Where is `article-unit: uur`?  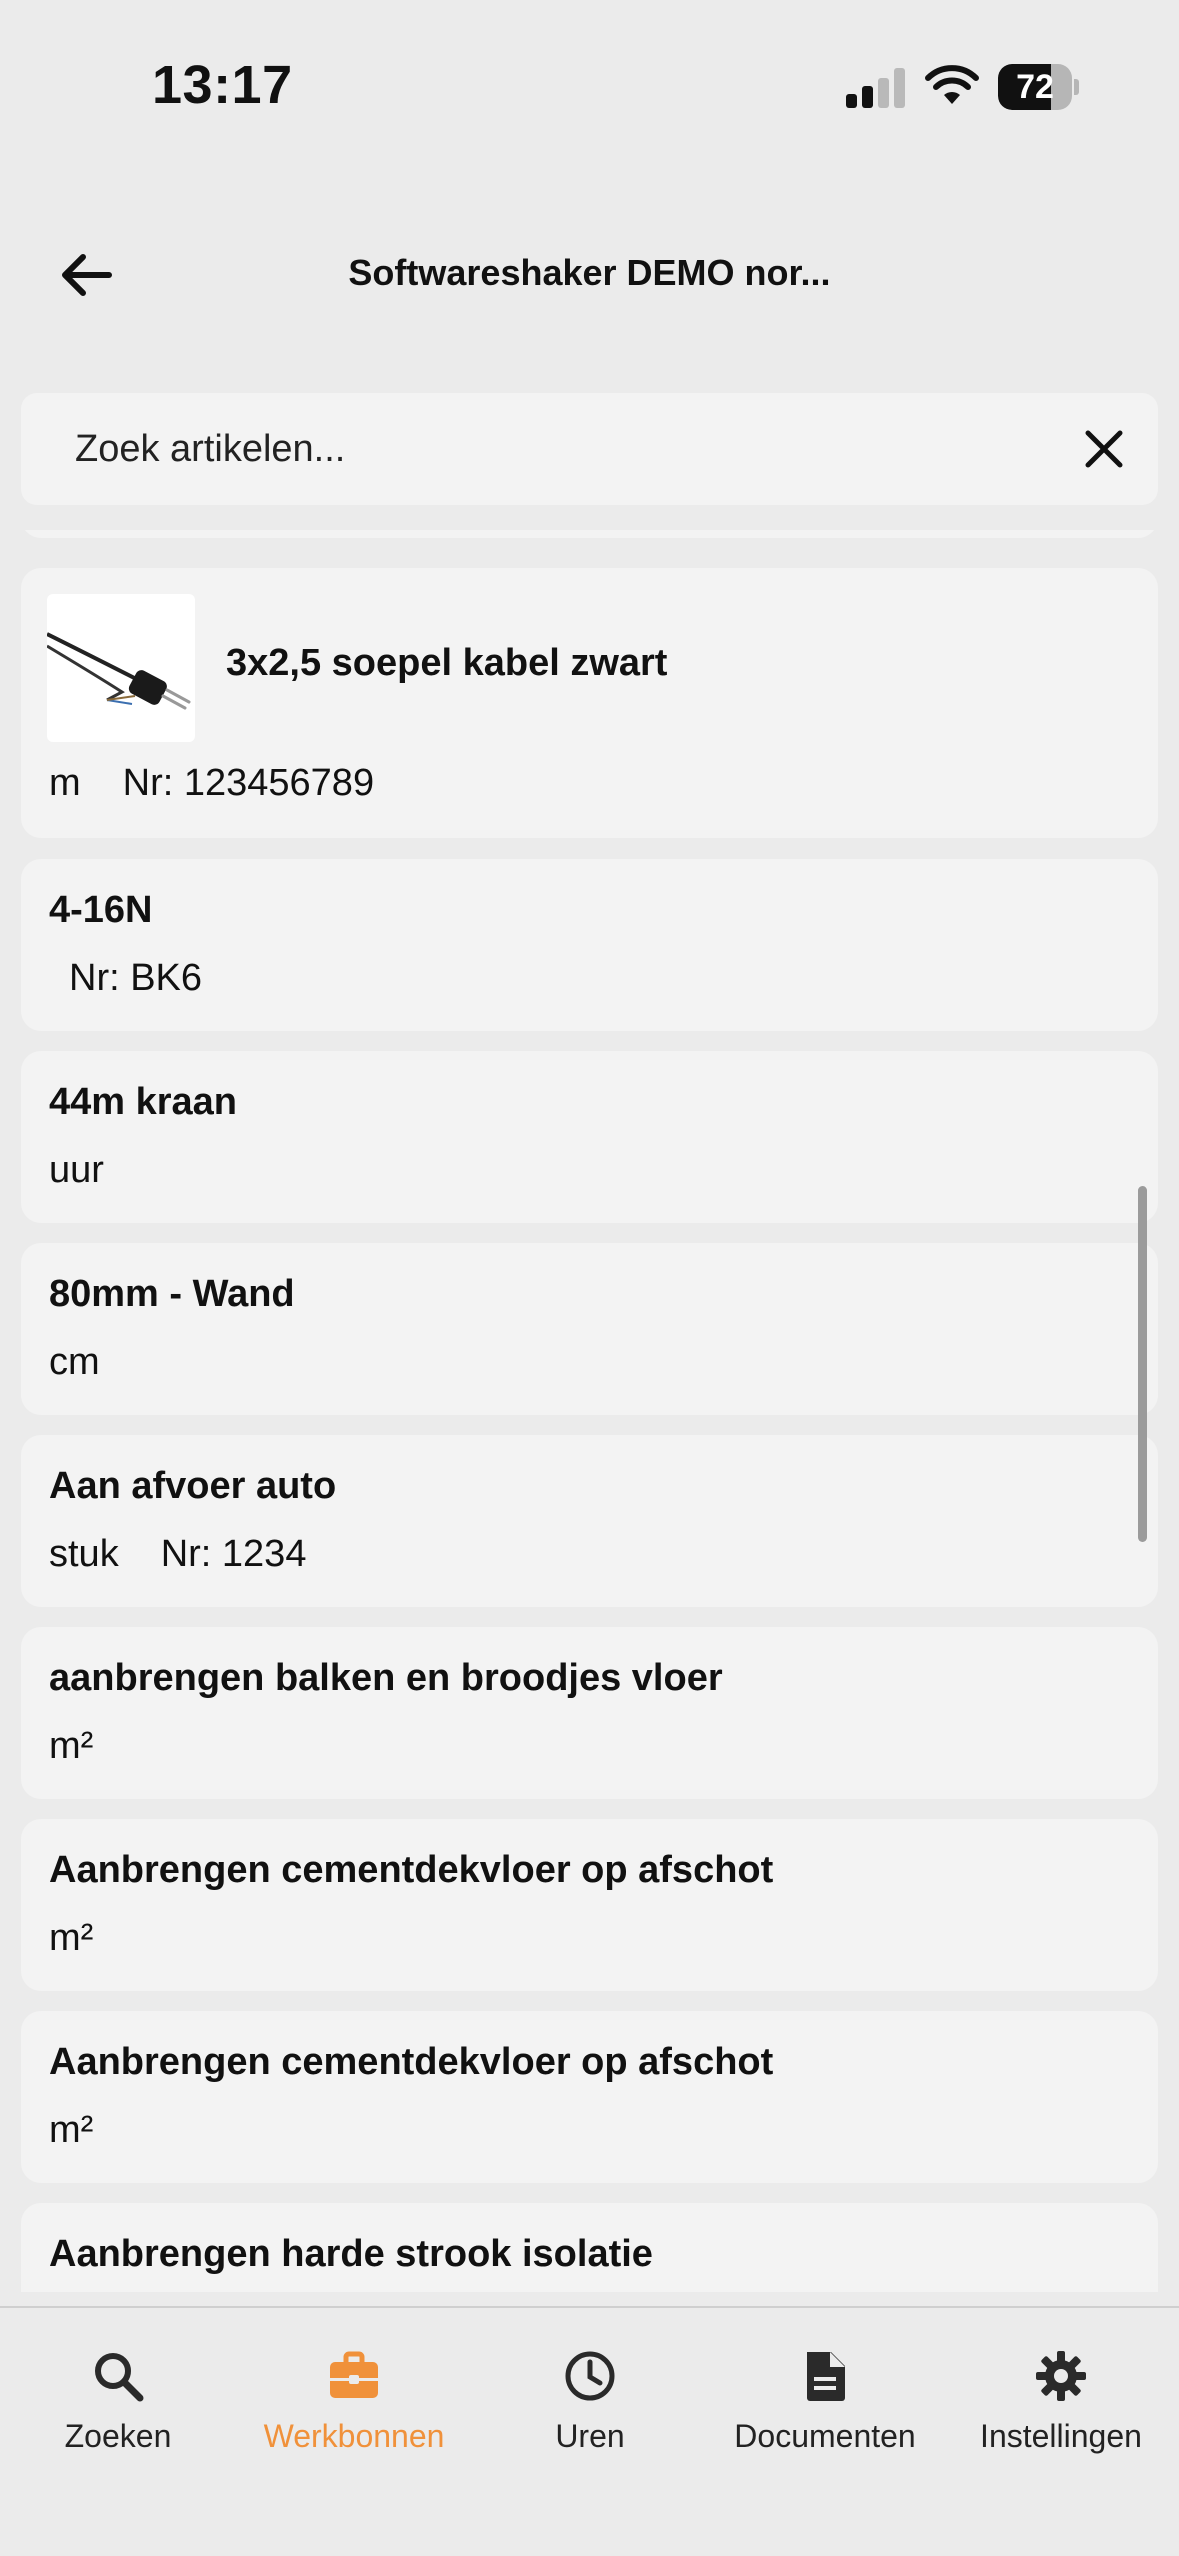
article-unit: uur is located at coordinates (76, 1170).